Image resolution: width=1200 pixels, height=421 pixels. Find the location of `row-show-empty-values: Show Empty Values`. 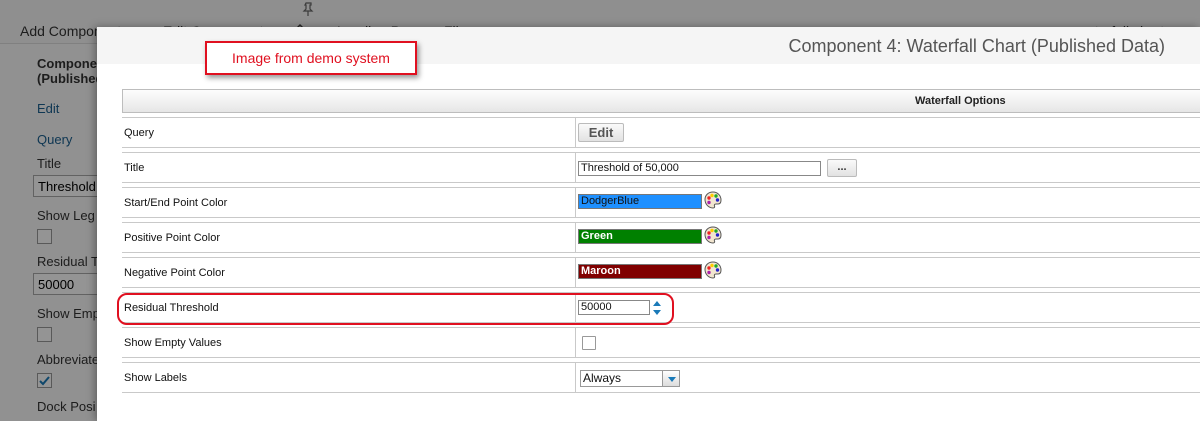

row-show-empty-values: Show Empty Values is located at coordinates (661, 342).